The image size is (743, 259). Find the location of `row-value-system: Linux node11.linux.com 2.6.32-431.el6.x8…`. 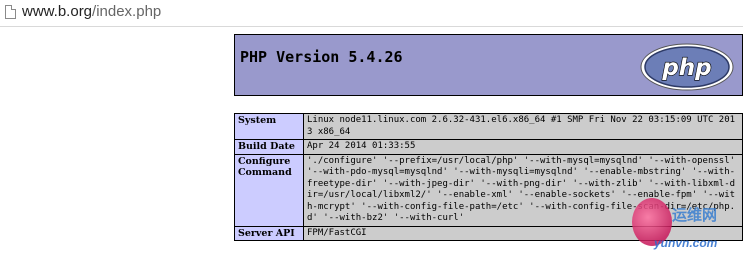

row-value-system: Linux node11.linux.com 2.6.32-431.el6.x8… is located at coordinates (523, 126).